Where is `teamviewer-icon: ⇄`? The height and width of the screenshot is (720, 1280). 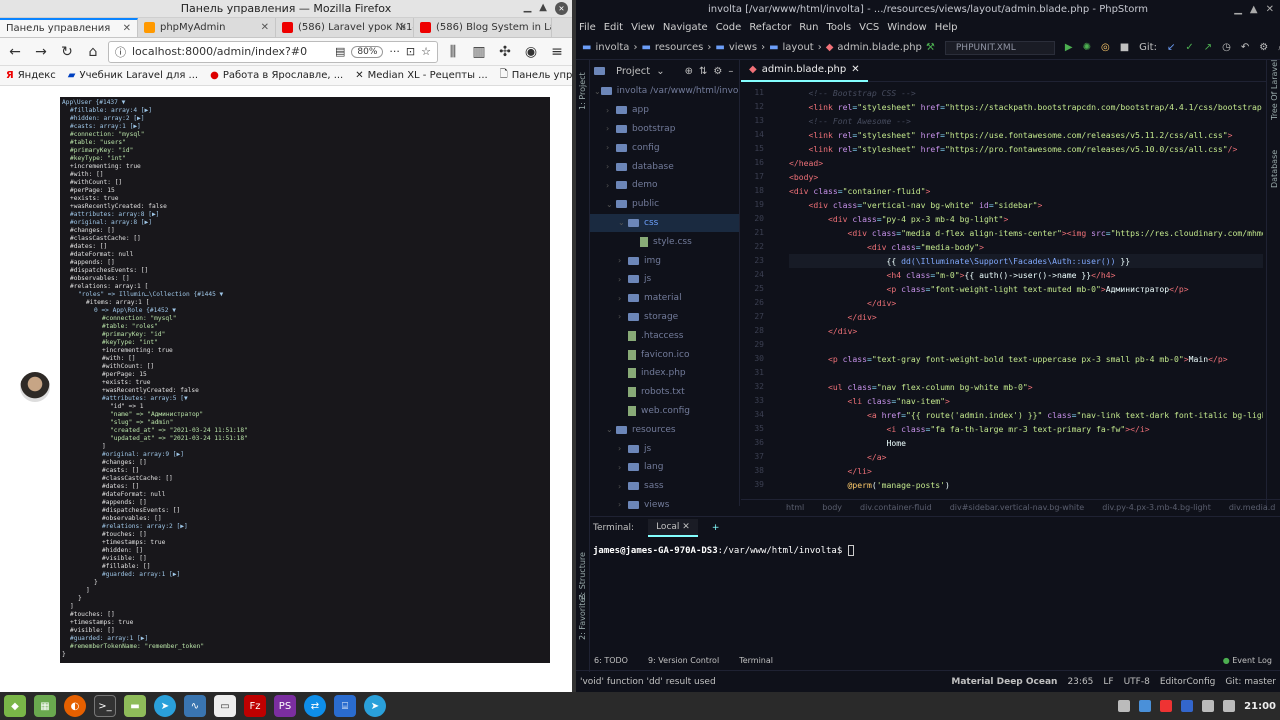 teamviewer-icon: ⇄ is located at coordinates (315, 706).